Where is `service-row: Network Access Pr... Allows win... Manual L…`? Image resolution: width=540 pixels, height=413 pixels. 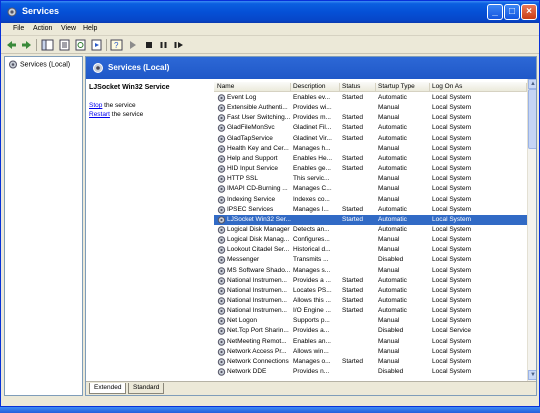 service-row: Network Access Pr... Allows win... Manual L… is located at coordinates (370, 352).